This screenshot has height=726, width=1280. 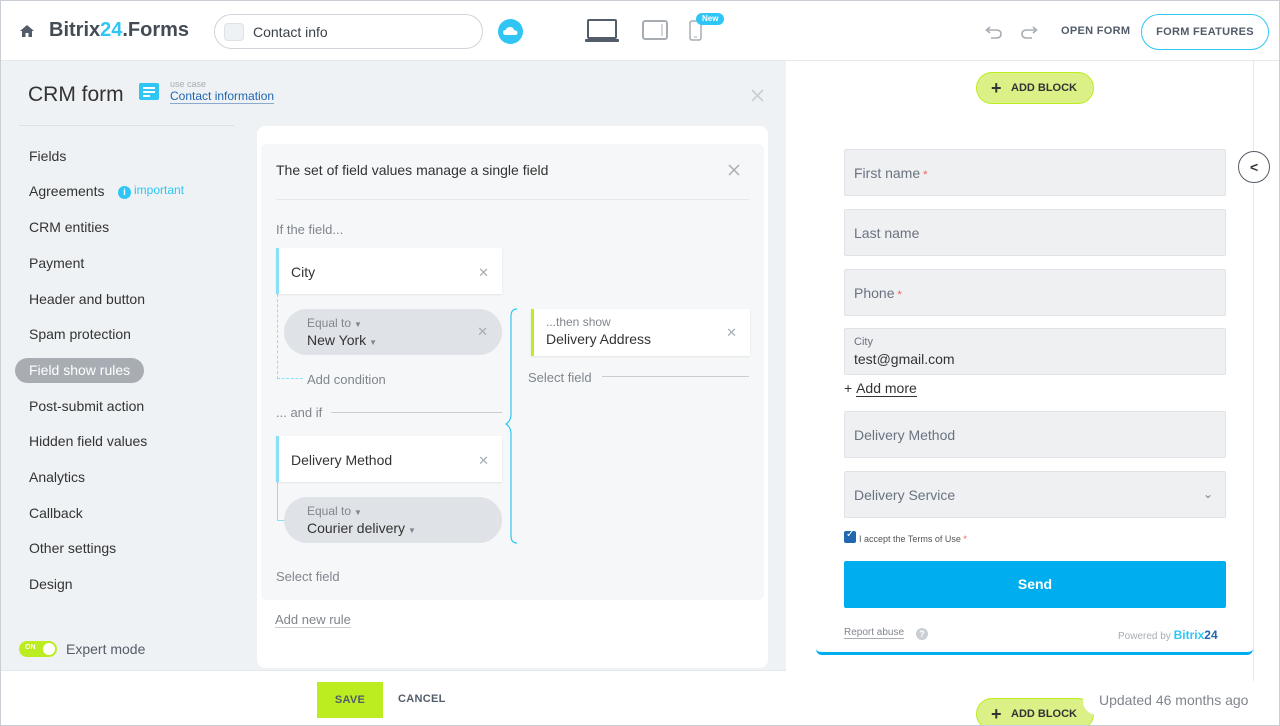 I want to click on help-icon: ?, so click(x=922, y=634).